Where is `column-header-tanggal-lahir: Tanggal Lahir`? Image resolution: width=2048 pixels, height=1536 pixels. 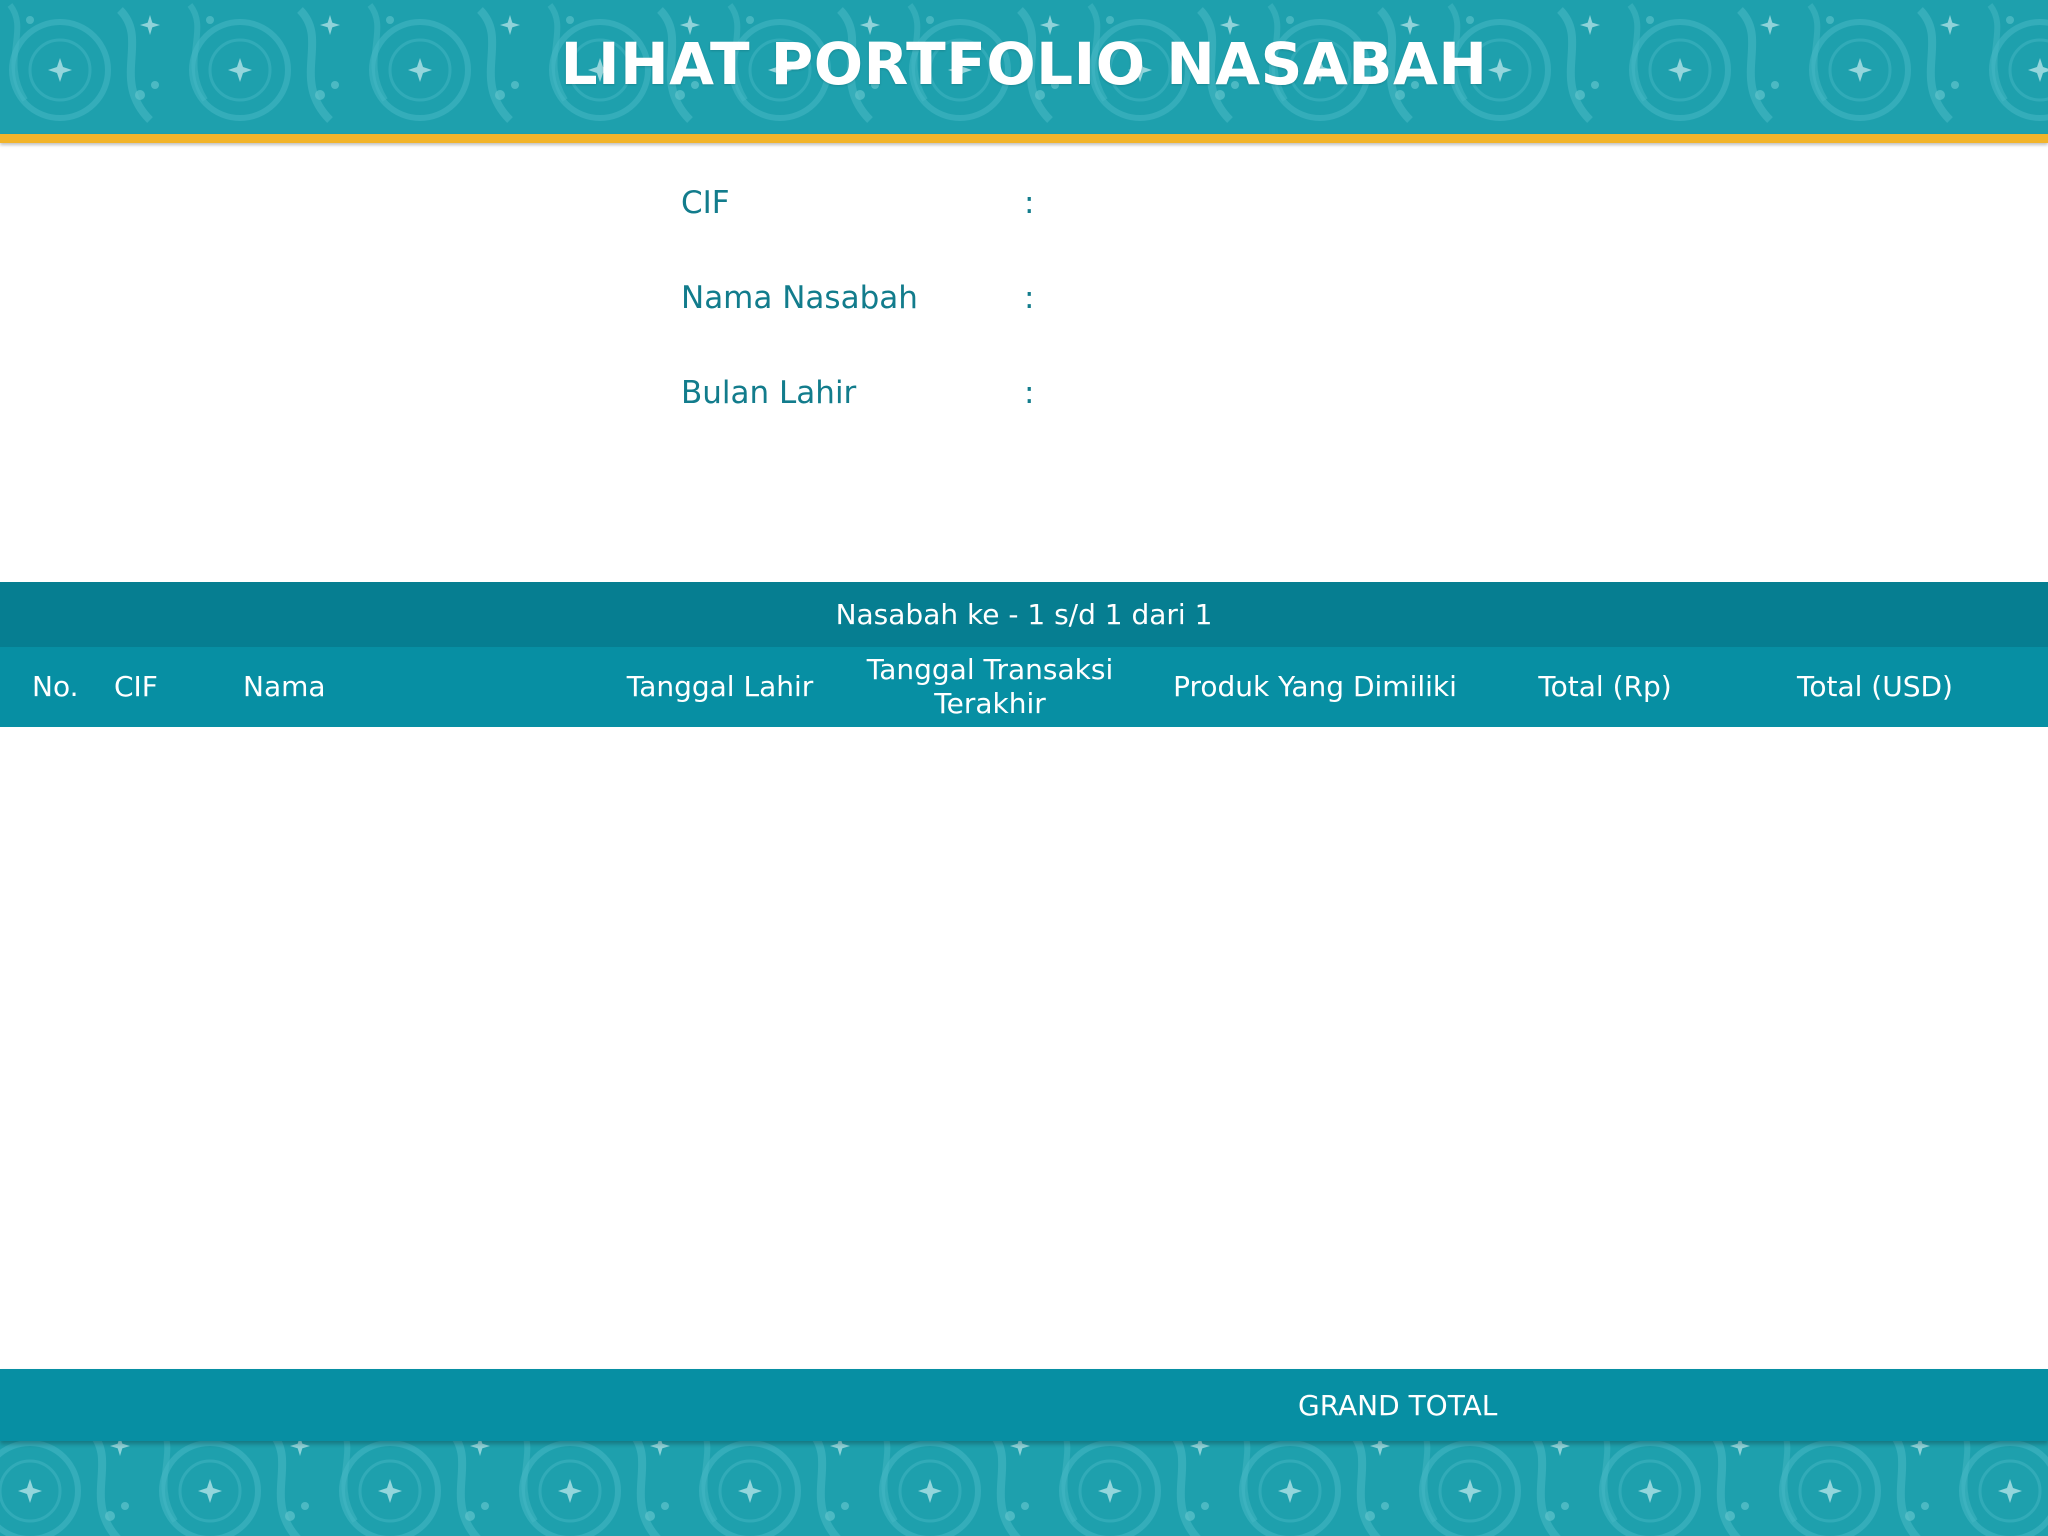 column-header-tanggal-lahir: Tanggal Lahir is located at coordinates (720, 687).